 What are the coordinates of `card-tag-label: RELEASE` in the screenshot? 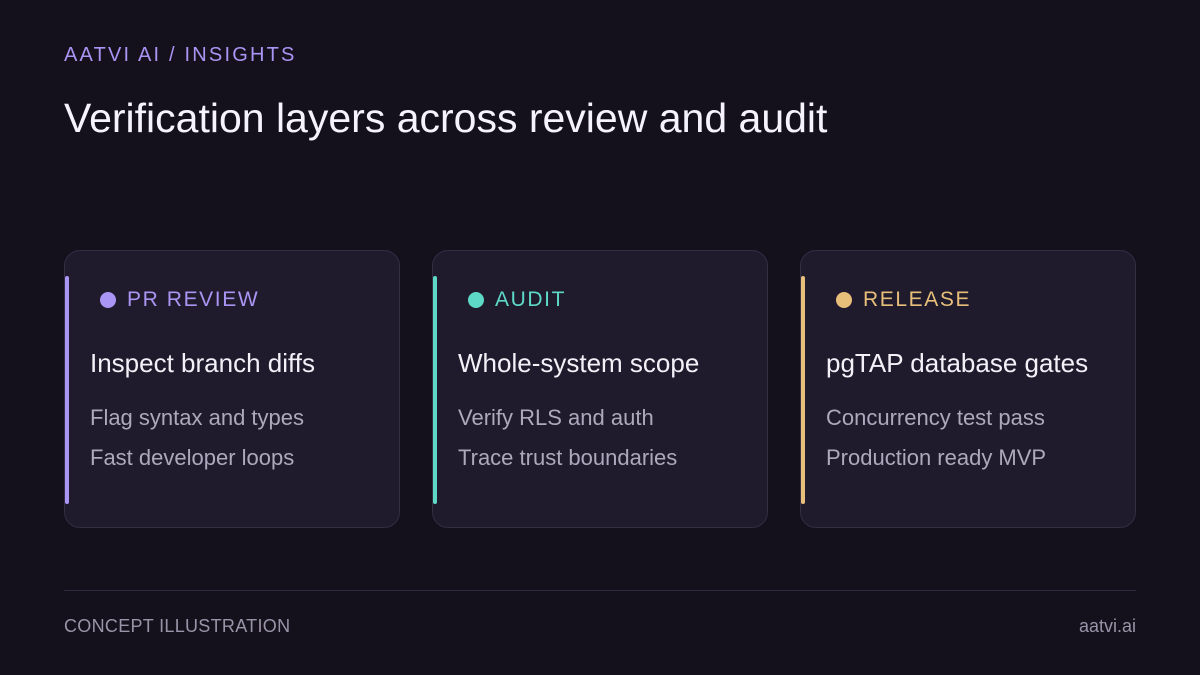 It's located at (917, 299).